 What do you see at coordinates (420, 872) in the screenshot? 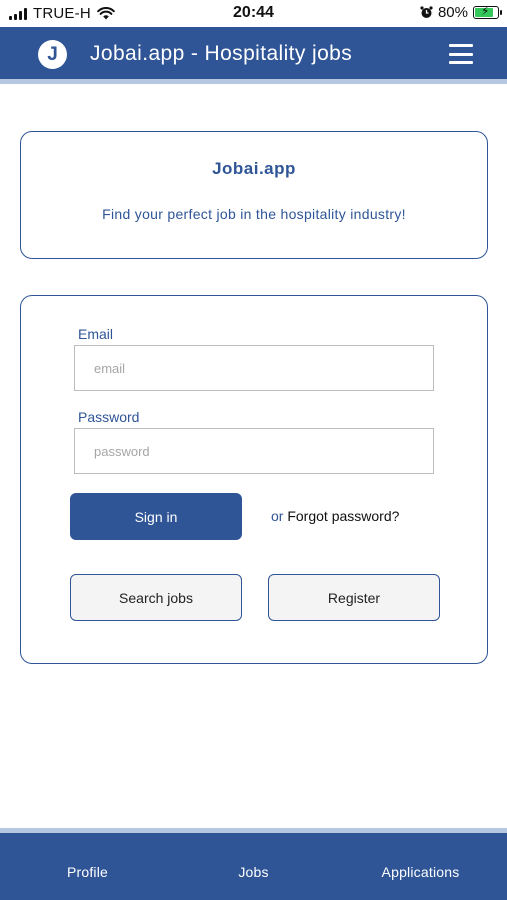
I see `nav-item-applications: Applications` at bounding box center [420, 872].